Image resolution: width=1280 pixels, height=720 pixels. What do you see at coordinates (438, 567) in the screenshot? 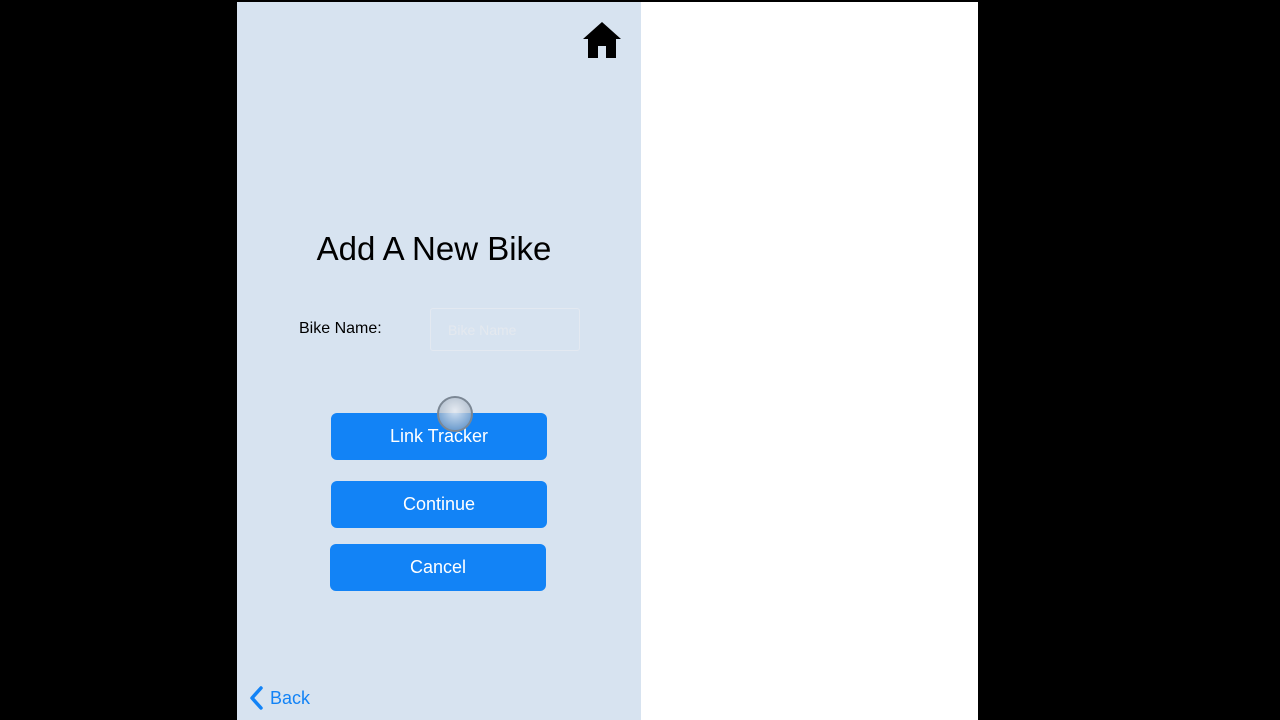
I see `cancel-button: Cancel` at bounding box center [438, 567].